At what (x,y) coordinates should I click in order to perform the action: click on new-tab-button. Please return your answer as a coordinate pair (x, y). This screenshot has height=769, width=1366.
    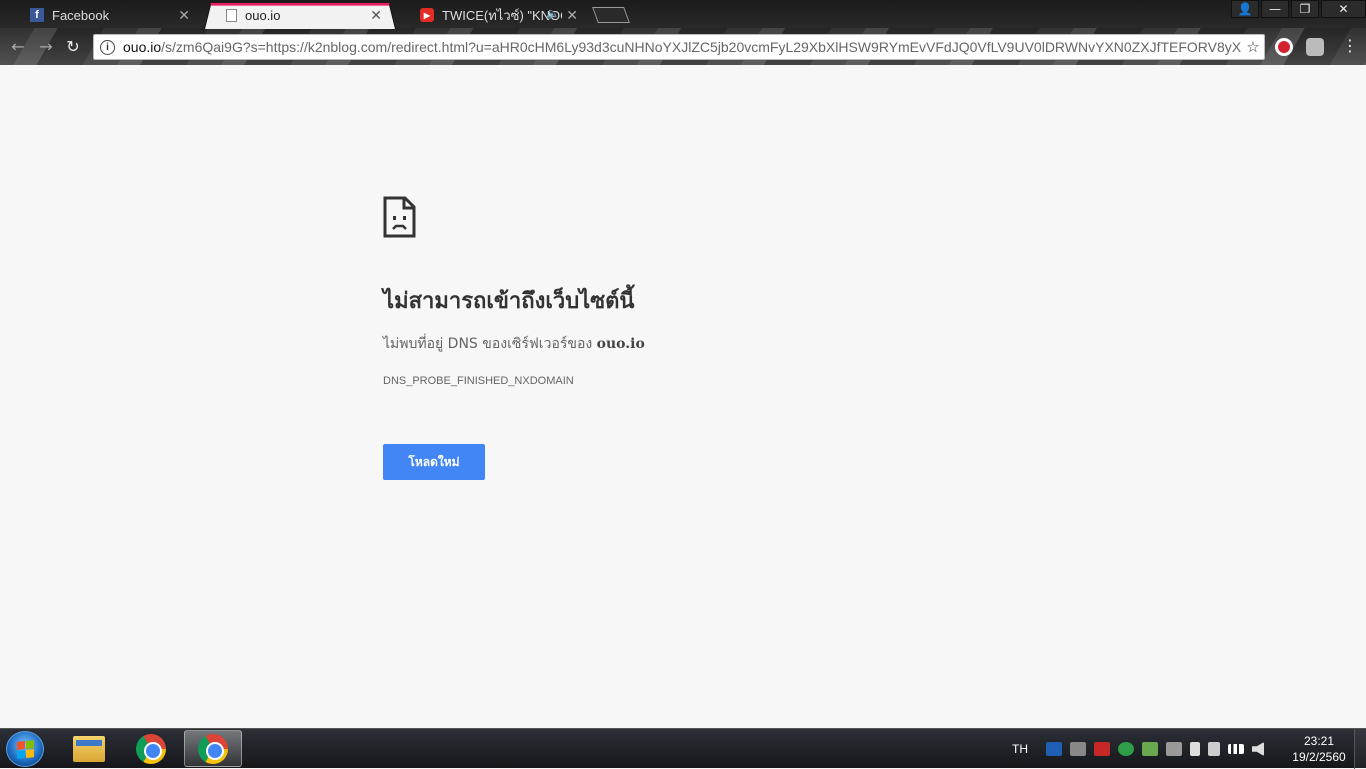
    Looking at the image, I should click on (611, 15).